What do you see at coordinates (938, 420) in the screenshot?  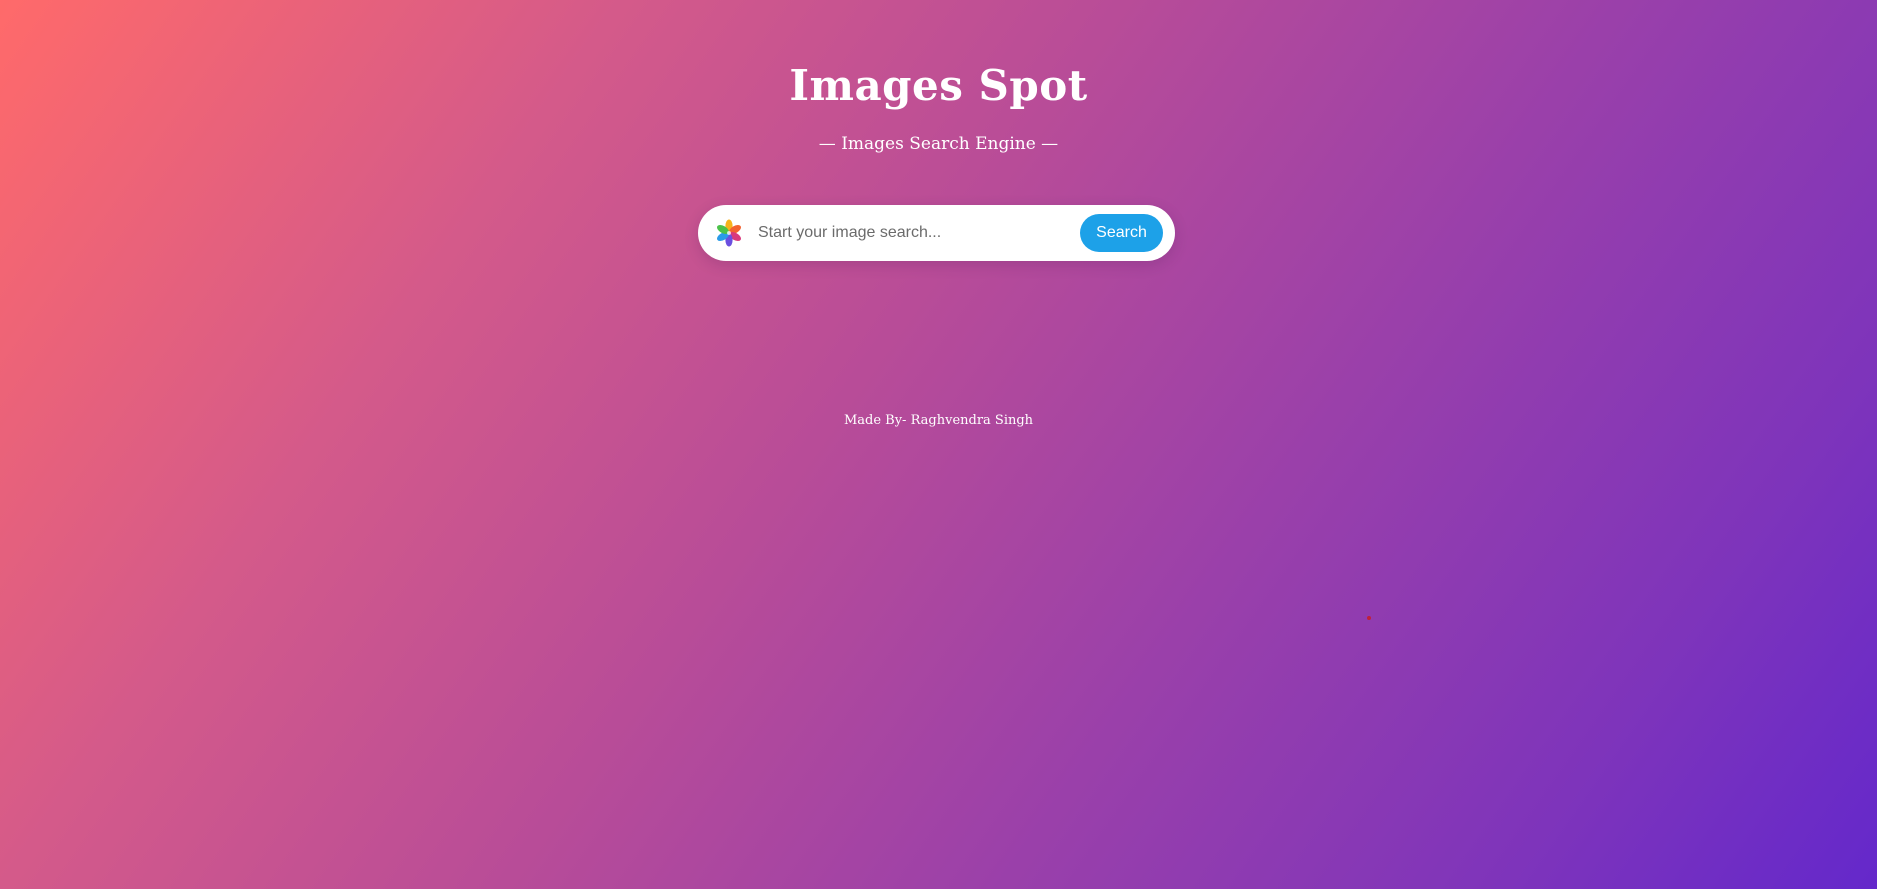 I see `footer-credit: Made By- Raghvendra Singh` at bounding box center [938, 420].